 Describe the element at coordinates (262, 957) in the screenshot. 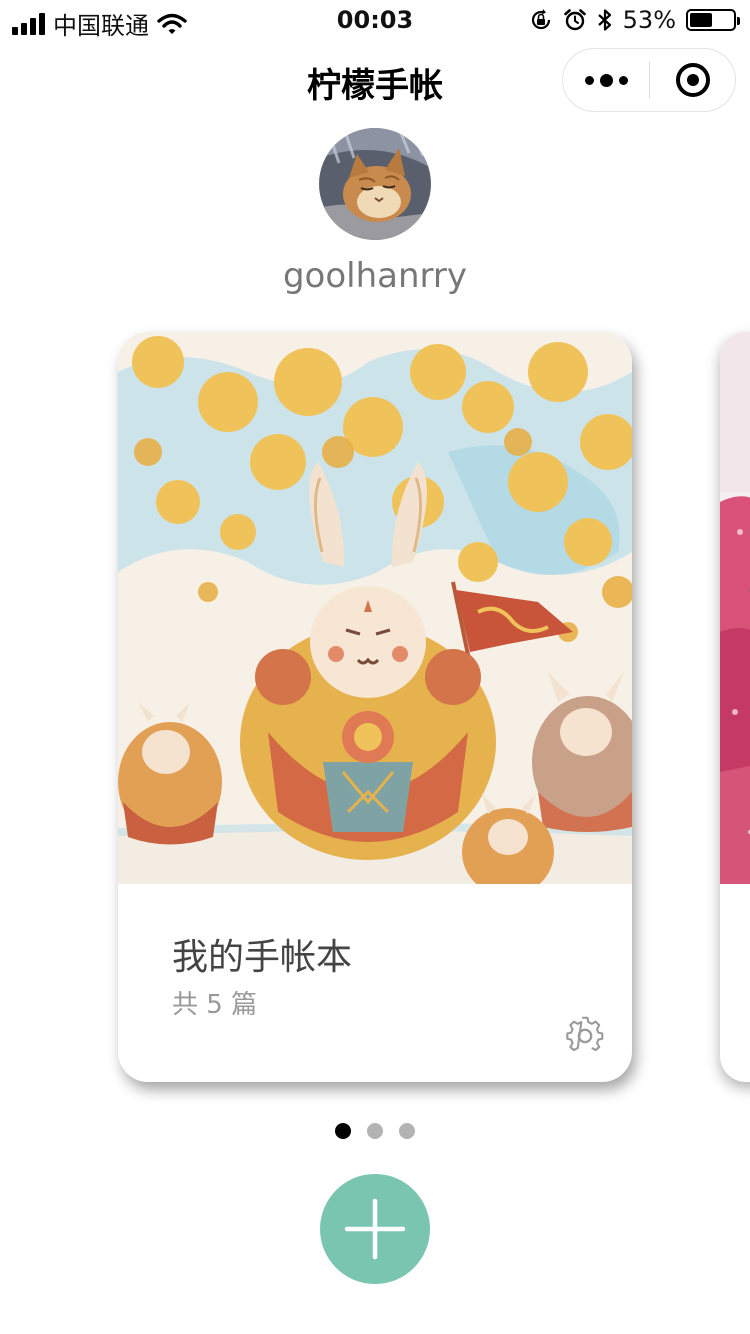

I see `notebook-title: 我的手帐本` at that location.